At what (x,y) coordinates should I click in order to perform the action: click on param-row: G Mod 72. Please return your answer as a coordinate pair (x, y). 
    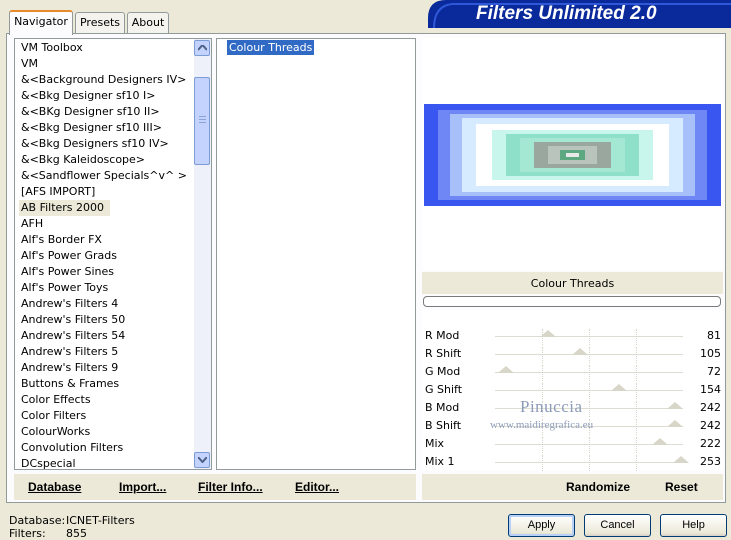
    Looking at the image, I should click on (573, 372).